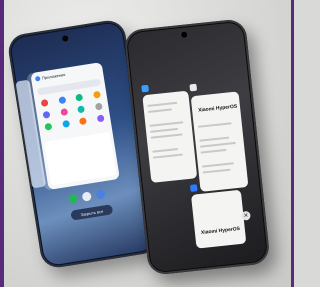 The width and height of the screenshot is (320, 287). What do you see at coordinates (292, 143) in the screenshot?
I see `frame-edge-right` at bounding box center [292, 143].